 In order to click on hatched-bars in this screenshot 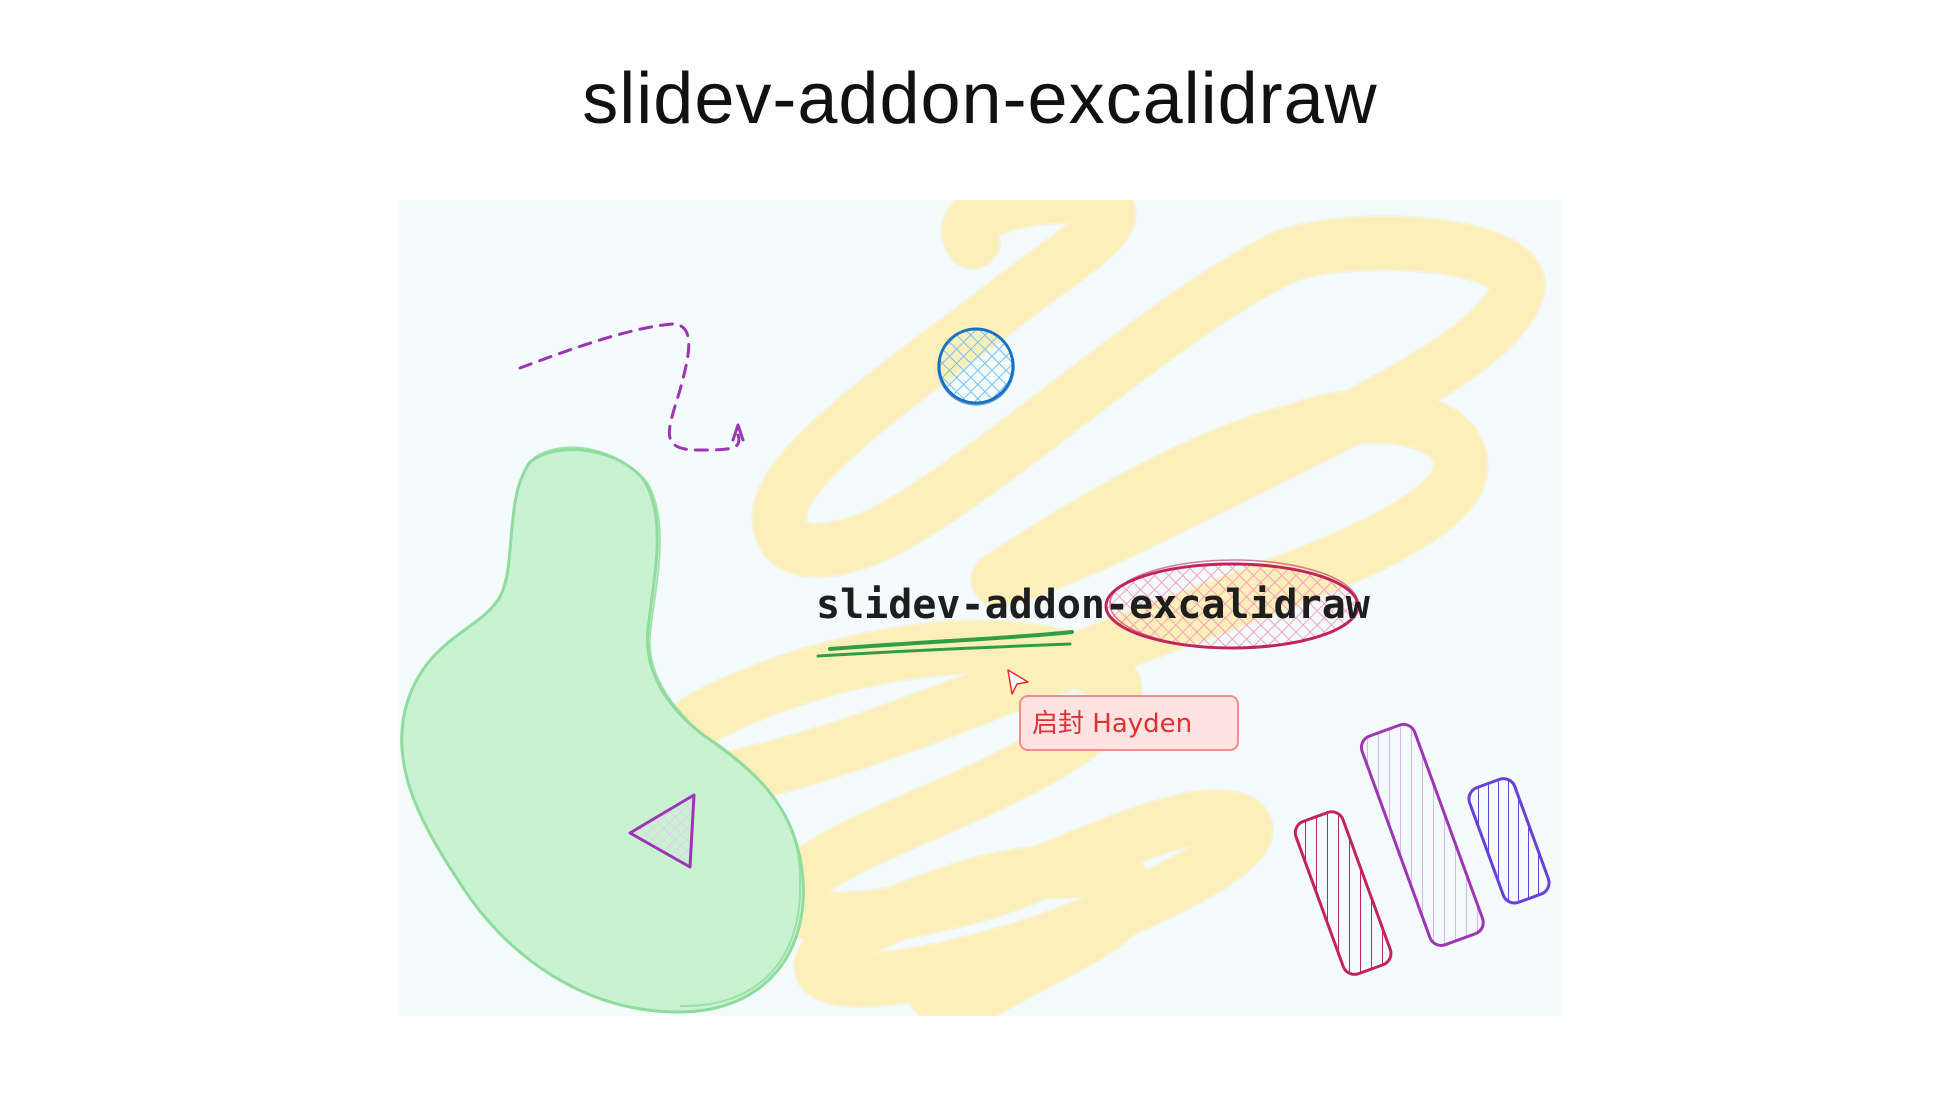, I will do `click(1422, 849)`.